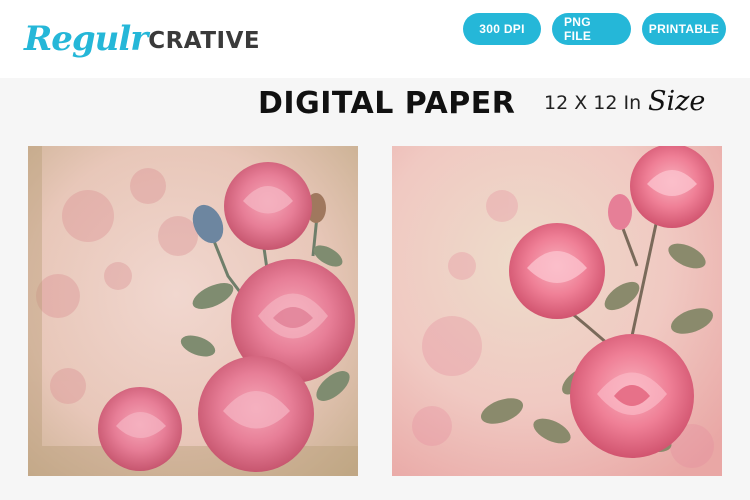 The height and width of the screenshot is (500, 750). I want to click on badge-group: 300 DPI PNG FILE PRINTABLE, so click(594, 29).